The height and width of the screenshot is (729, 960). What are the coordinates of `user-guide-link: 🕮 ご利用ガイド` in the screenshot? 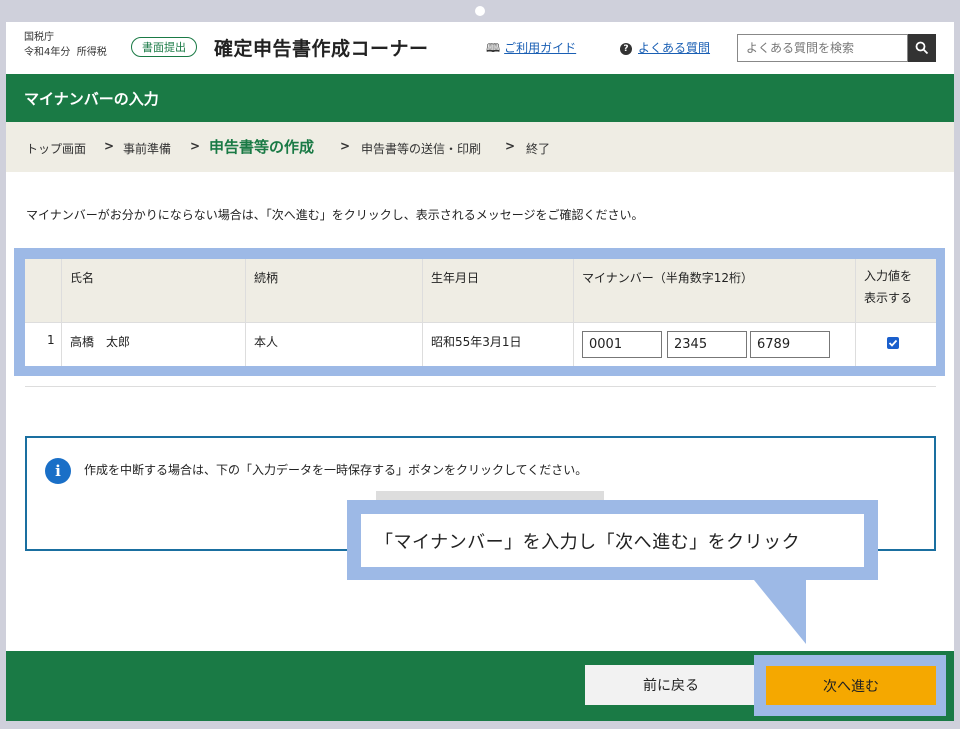 It's located at (531, 49).